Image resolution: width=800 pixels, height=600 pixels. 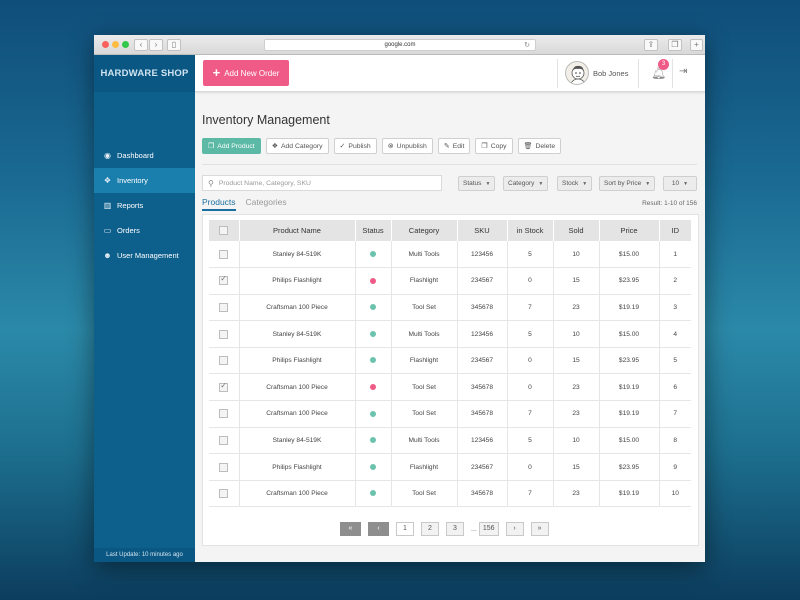 I want to click on add-new-order-button: + Add New Order, so click(x=246, y=73).